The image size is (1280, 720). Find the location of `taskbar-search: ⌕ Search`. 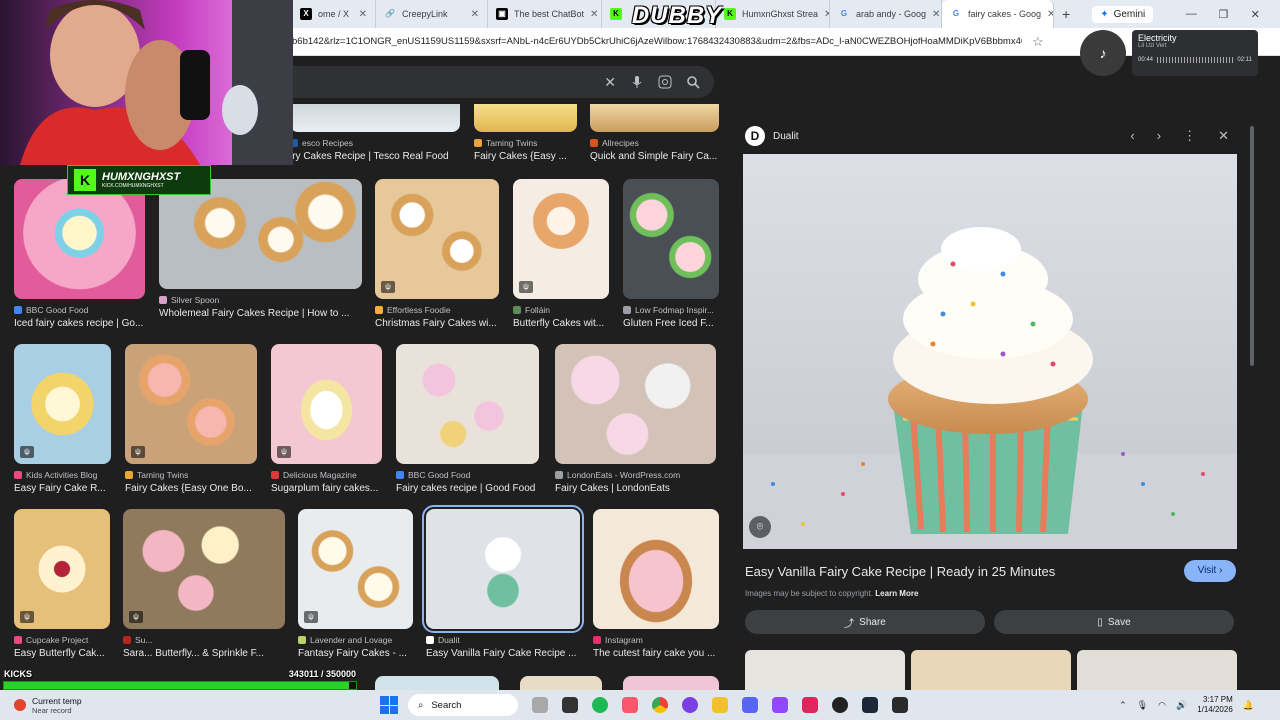

taskbar-search: ⌕ Search is located at coordinates (463, 705).